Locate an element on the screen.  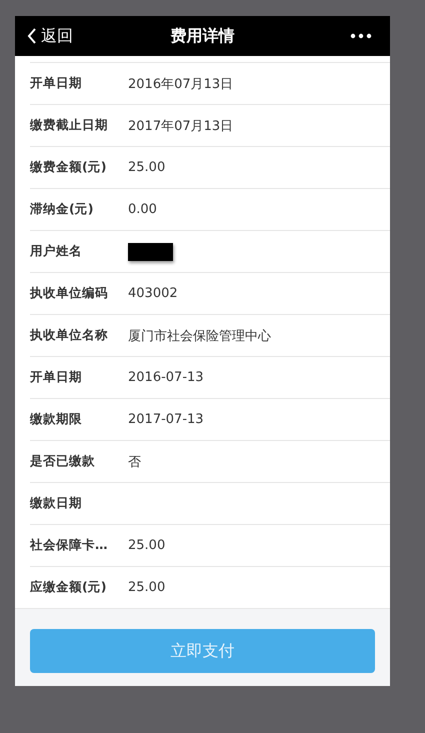
field-label: 滞纳金(元) is located at coordinates (62, 209).